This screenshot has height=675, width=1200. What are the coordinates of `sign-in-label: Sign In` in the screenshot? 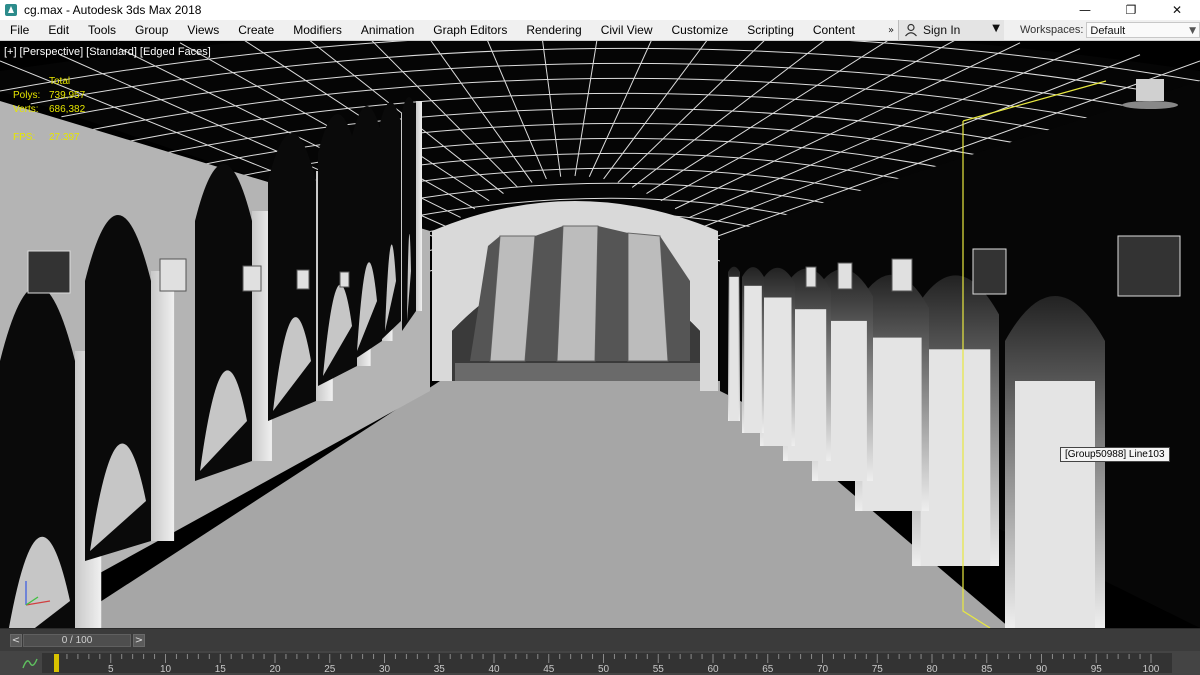 It's located at (942, 30).